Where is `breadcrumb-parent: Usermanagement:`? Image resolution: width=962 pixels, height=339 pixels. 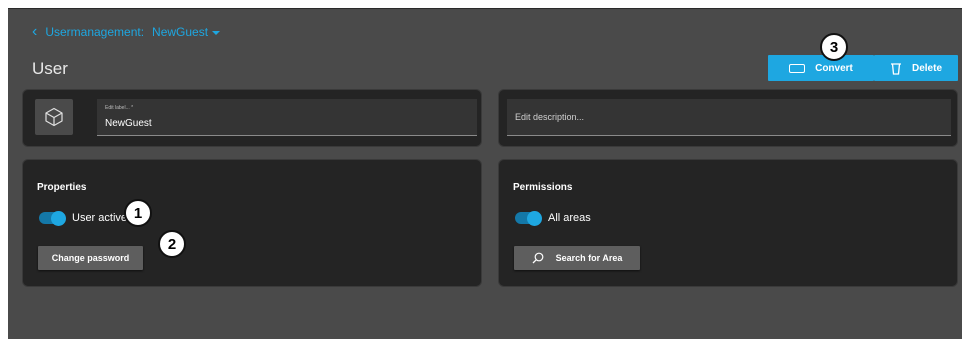 breadcrumb-parent: Usermanagement: is located at coordinates (94, 32).